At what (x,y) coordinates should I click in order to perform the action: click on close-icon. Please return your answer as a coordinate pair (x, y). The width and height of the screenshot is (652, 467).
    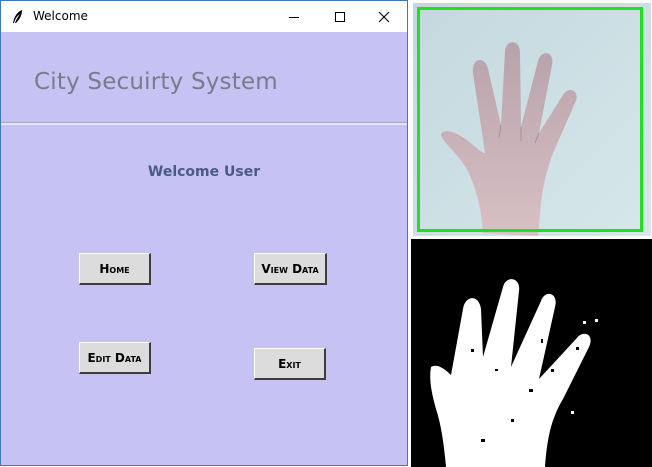
    Looking at the image, I should click on (384, 16).